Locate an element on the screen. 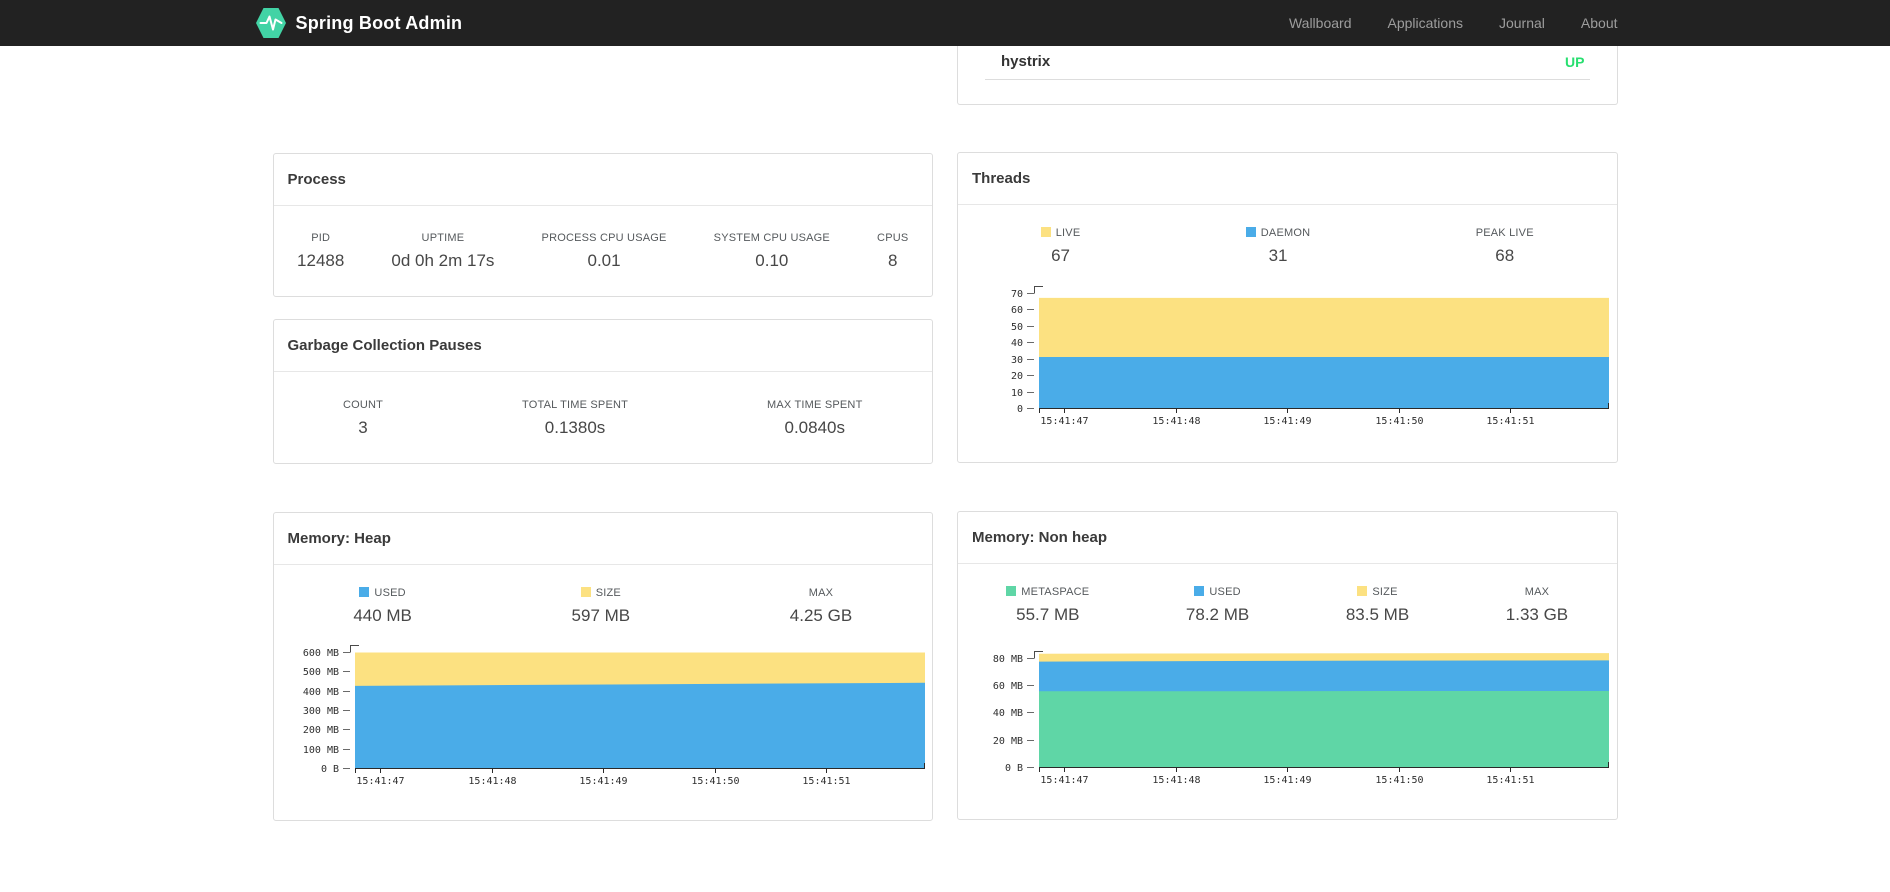 Image resolution: width=1890 pixels, height=892 pixels. memory-heap-legend: USED 440 MB SIZE 597 MB MAX 4.25 GB is located at coordinates (603, 600).